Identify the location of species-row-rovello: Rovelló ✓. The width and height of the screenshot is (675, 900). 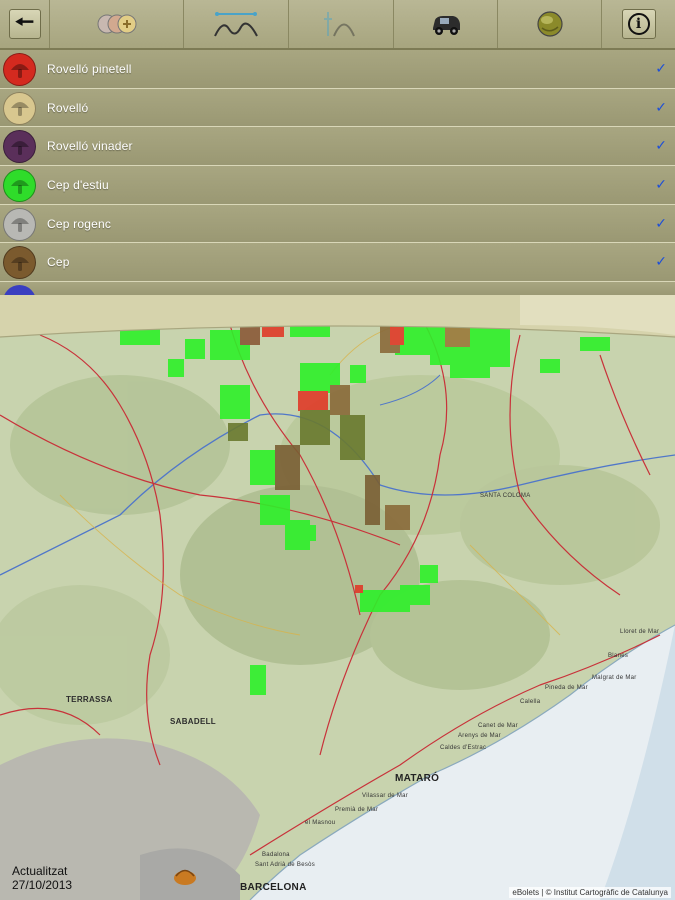
(337, 108).